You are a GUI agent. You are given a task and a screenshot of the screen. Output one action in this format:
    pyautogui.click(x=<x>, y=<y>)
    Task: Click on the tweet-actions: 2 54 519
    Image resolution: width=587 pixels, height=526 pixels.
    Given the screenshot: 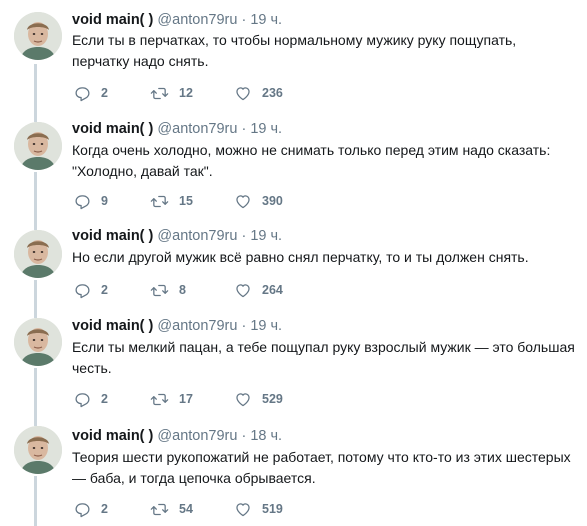 What is the action you would take?
    pyautogui.click(x=222, y=509)
    